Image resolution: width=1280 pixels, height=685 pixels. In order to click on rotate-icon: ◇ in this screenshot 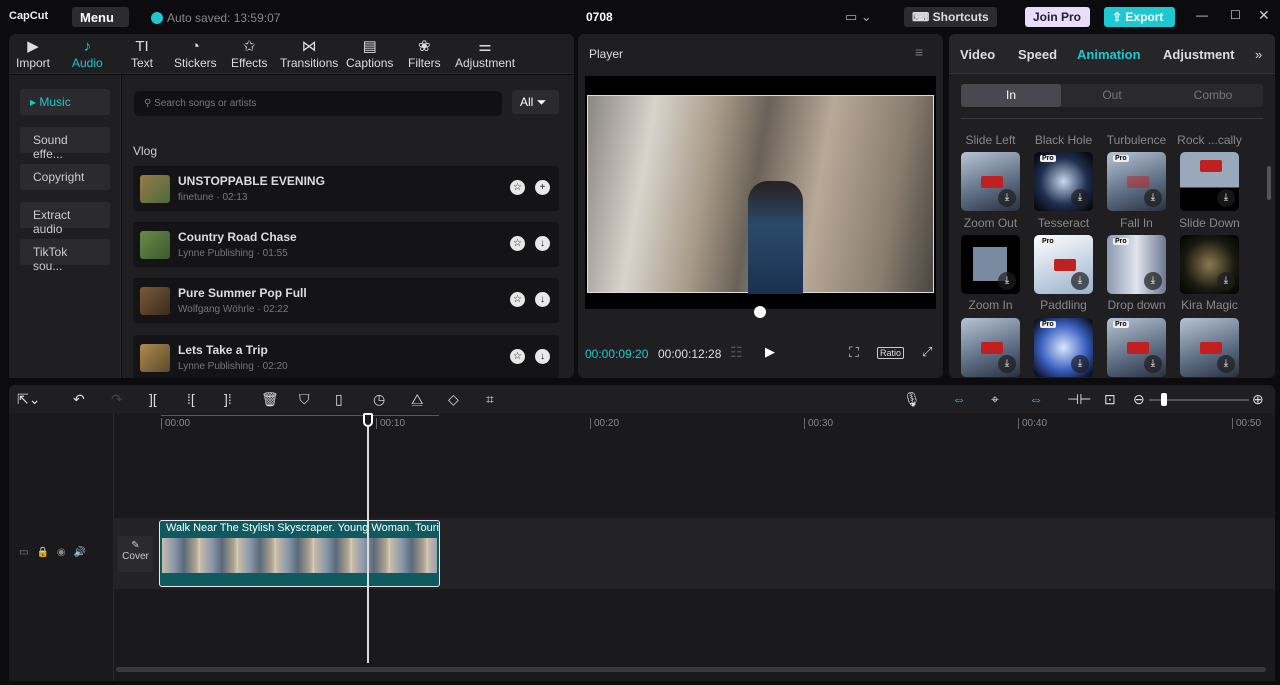, I will do `click(453, 399)`.